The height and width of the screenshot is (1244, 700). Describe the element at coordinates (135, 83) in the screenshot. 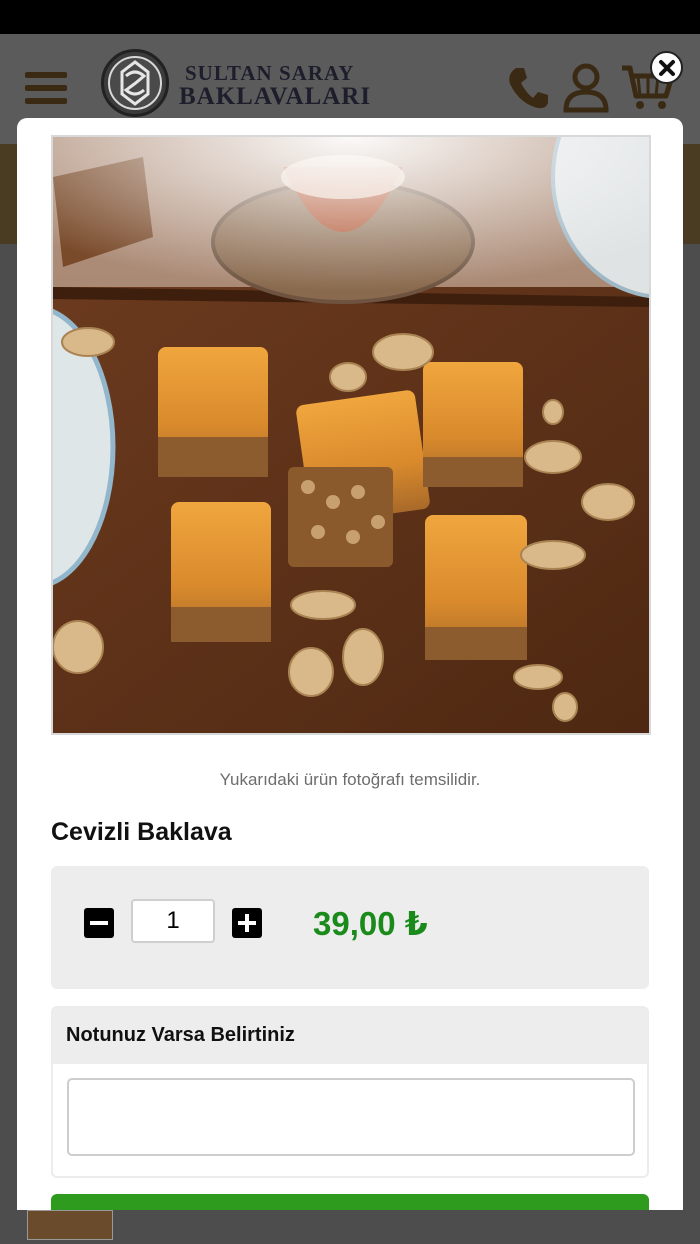

I see `logo-emblem-icon` at that location.